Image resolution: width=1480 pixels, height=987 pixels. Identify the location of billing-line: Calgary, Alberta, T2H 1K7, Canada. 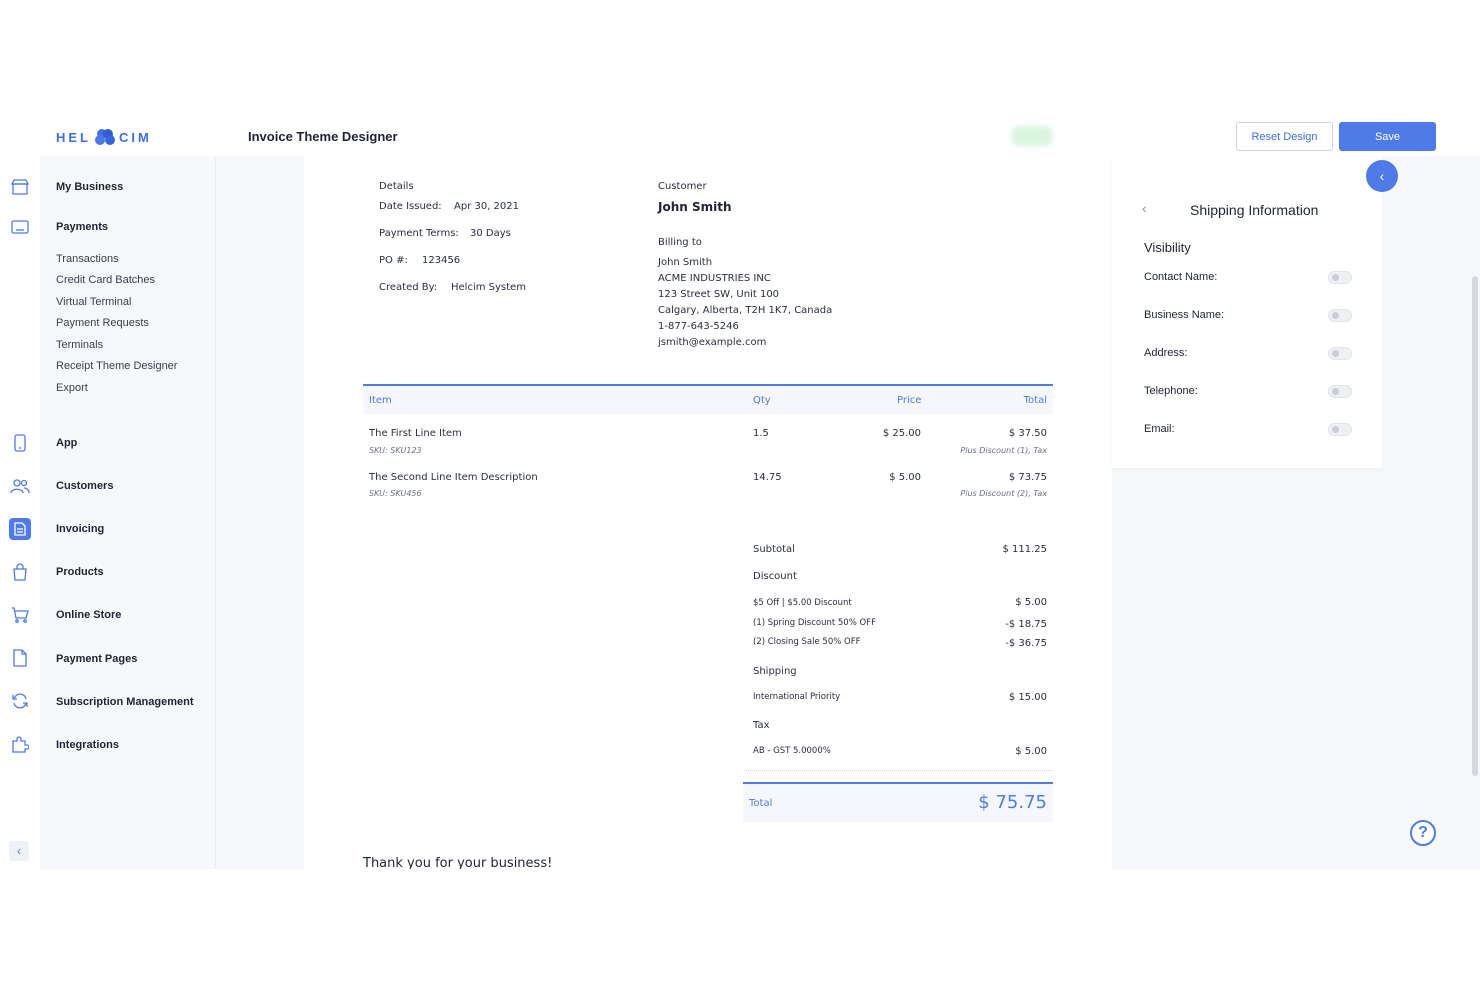
(745, 310).